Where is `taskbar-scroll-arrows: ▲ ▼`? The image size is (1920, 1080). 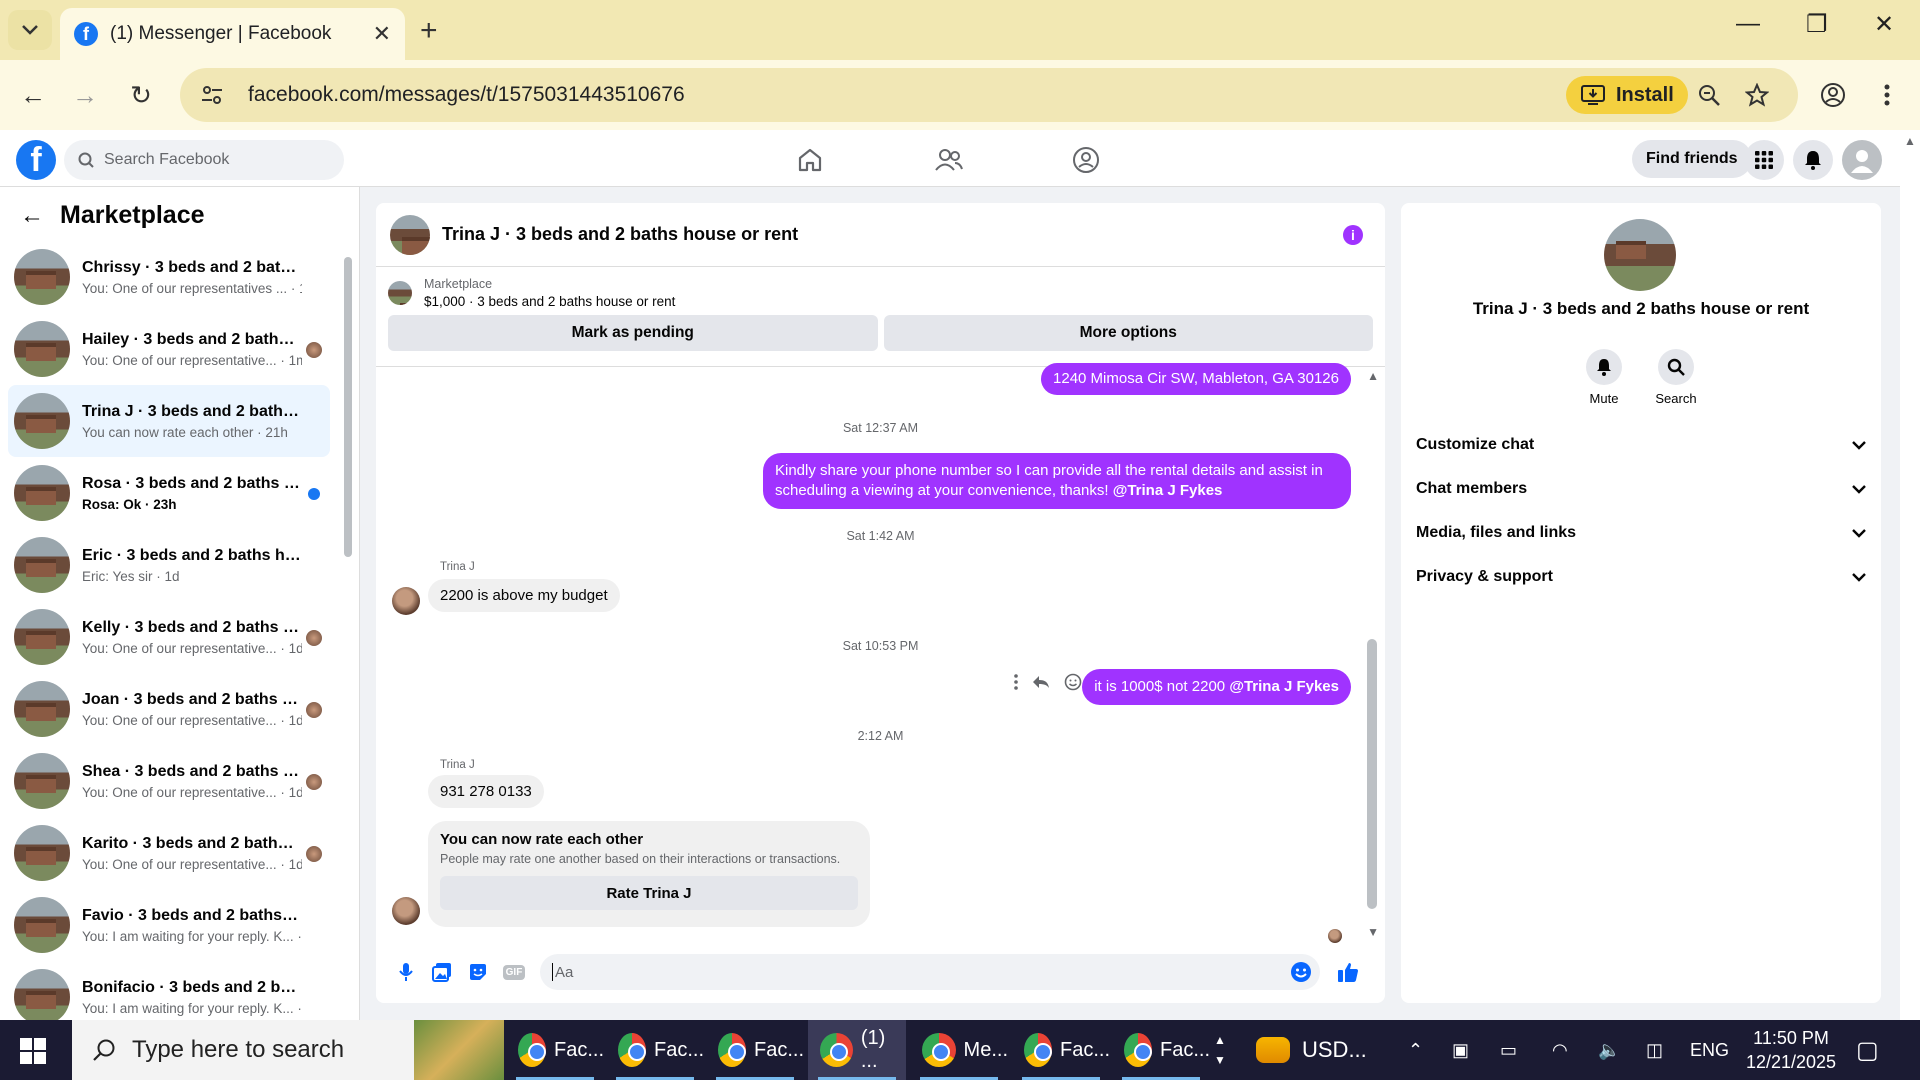
taskbar-scroll-arrows: ▲ ▼ is located at coordinates (1220, 1050).